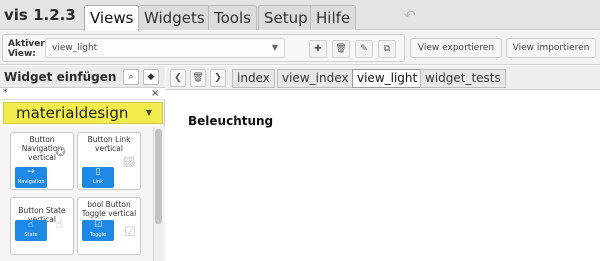 The image size is (600, 261). I want to click on arrow-right-icon: →, so click(31, 172).